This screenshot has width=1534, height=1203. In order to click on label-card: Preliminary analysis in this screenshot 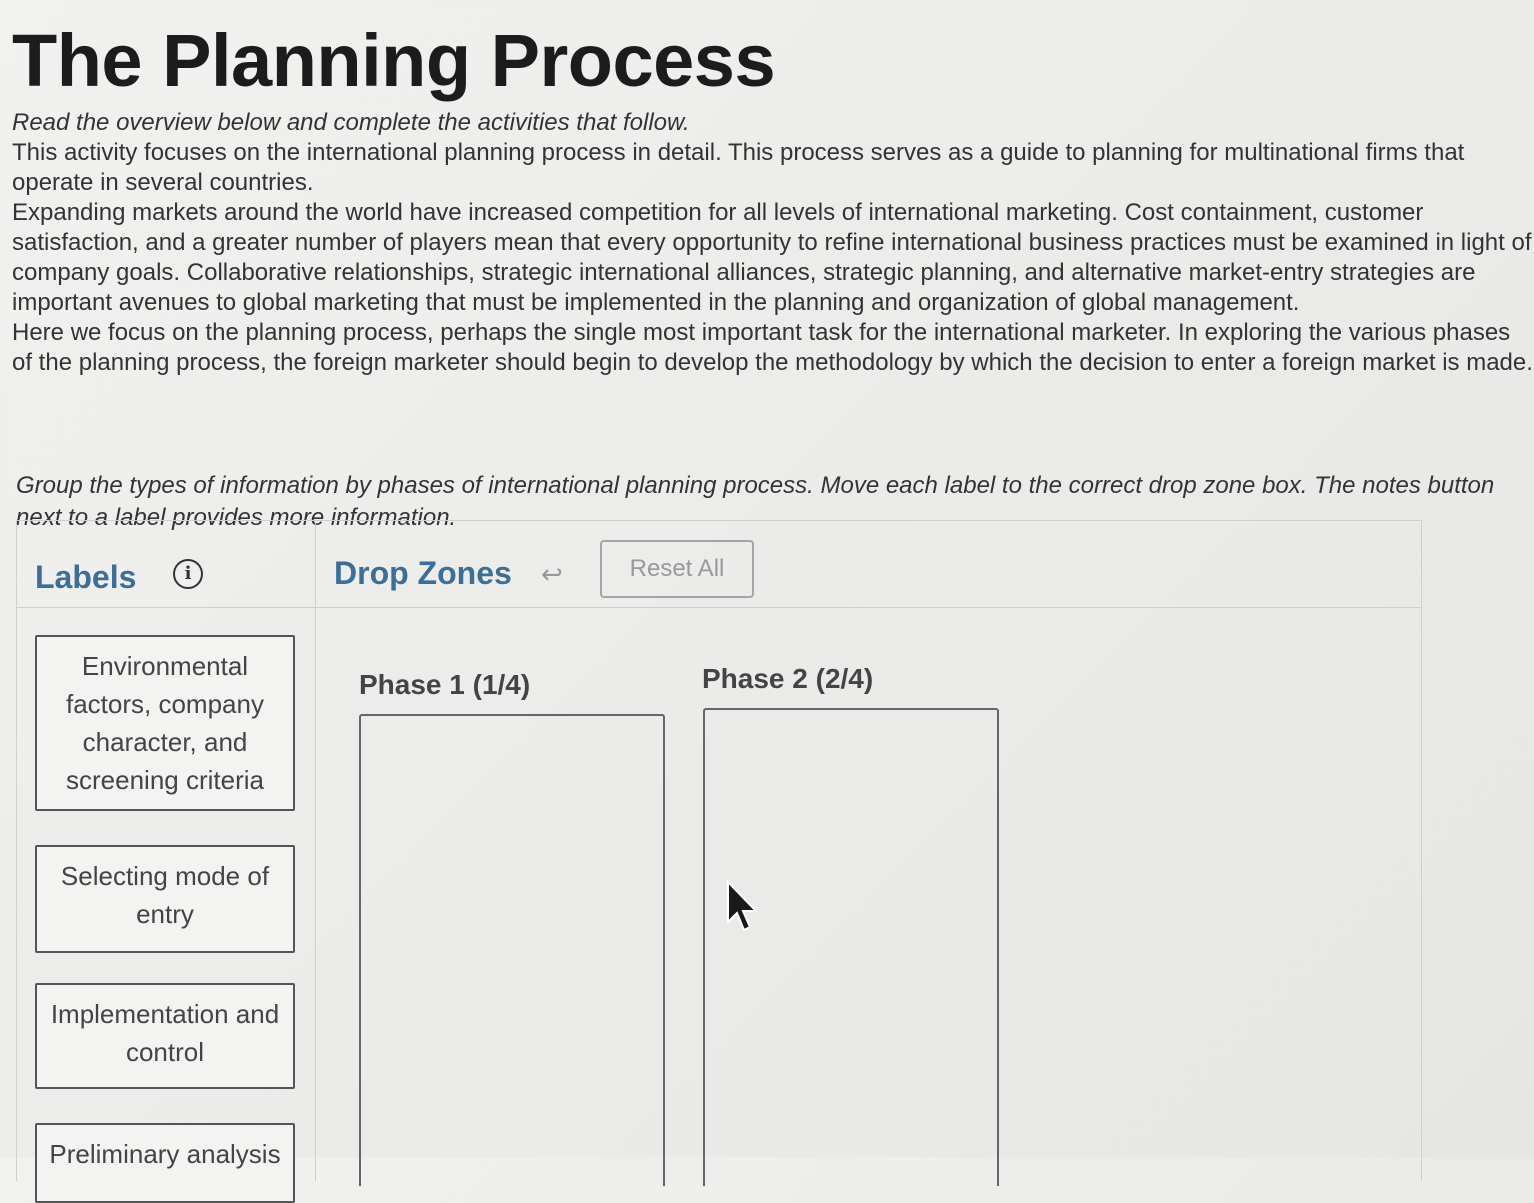, I will do `click(165, 1163)`.